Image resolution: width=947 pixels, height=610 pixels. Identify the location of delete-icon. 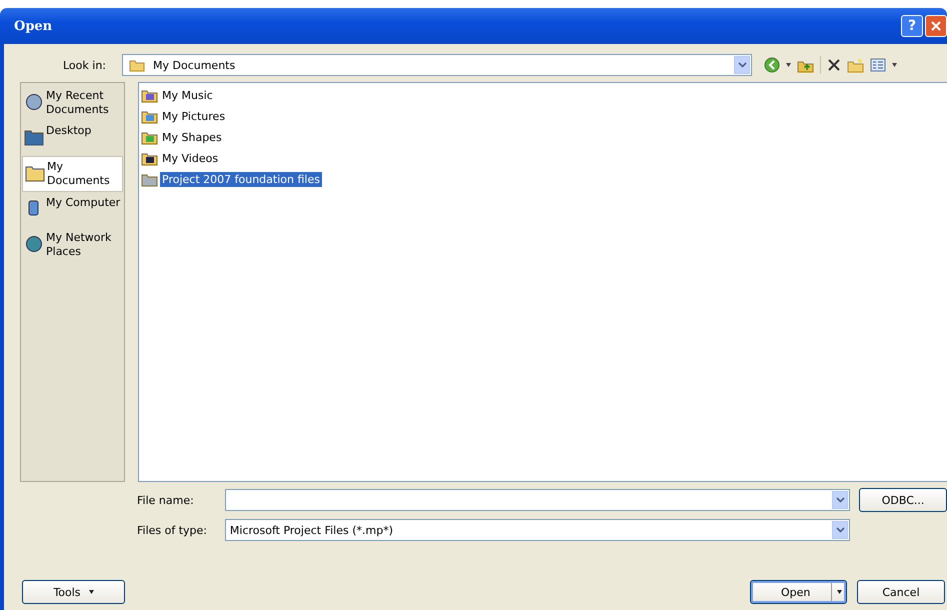
(834, 65).